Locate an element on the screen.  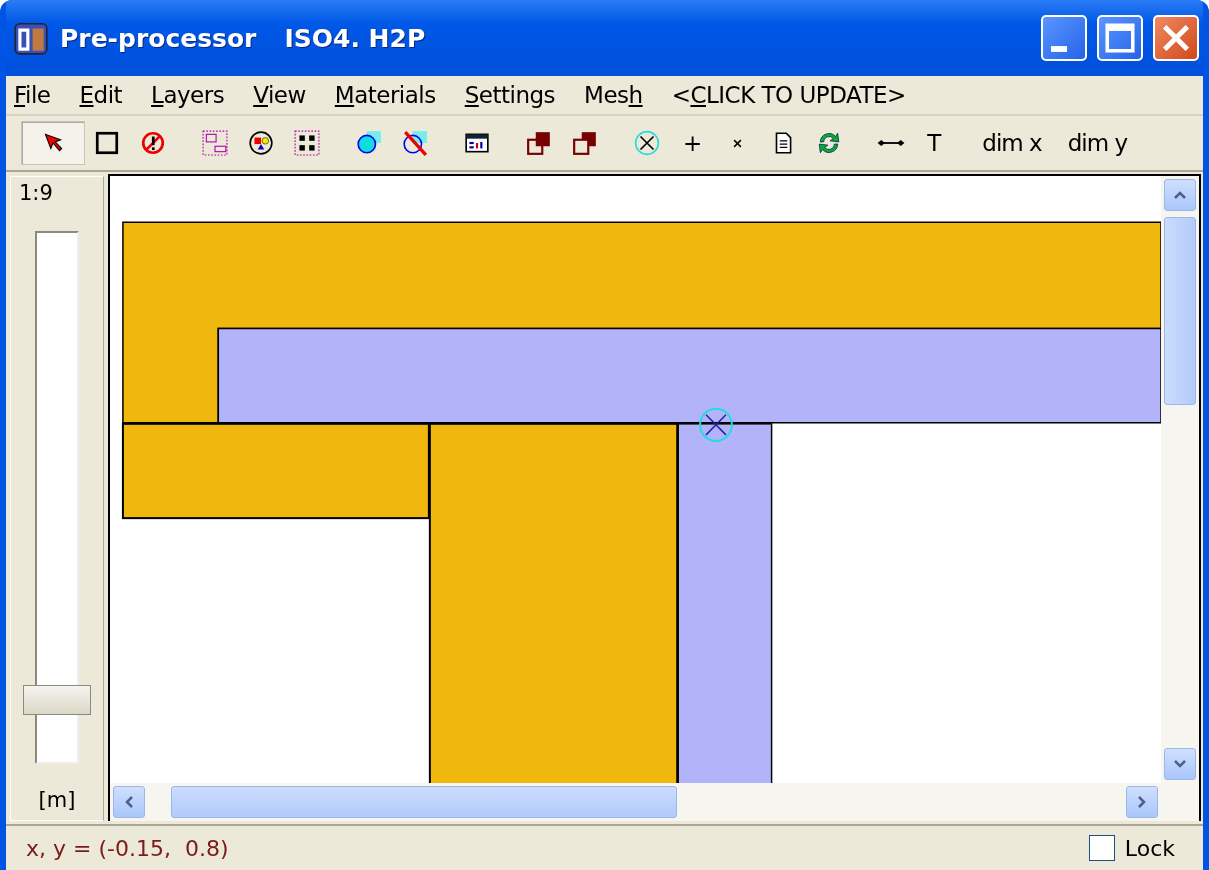
dimension-icon is located at coordinates (891, 143).